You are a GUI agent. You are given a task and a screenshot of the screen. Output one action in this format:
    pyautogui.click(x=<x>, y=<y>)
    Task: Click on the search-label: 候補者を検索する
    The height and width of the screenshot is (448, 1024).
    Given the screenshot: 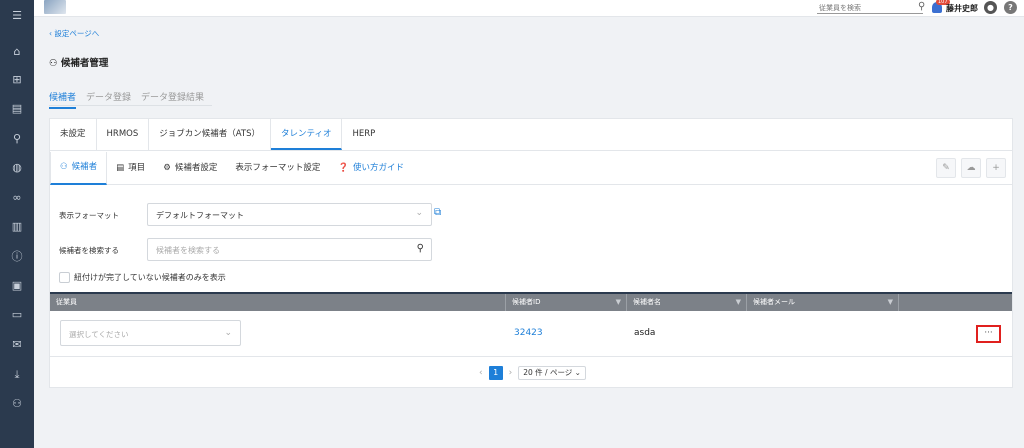 What is the action you would take?
    pyautogui.click(x=89, y=250)
    